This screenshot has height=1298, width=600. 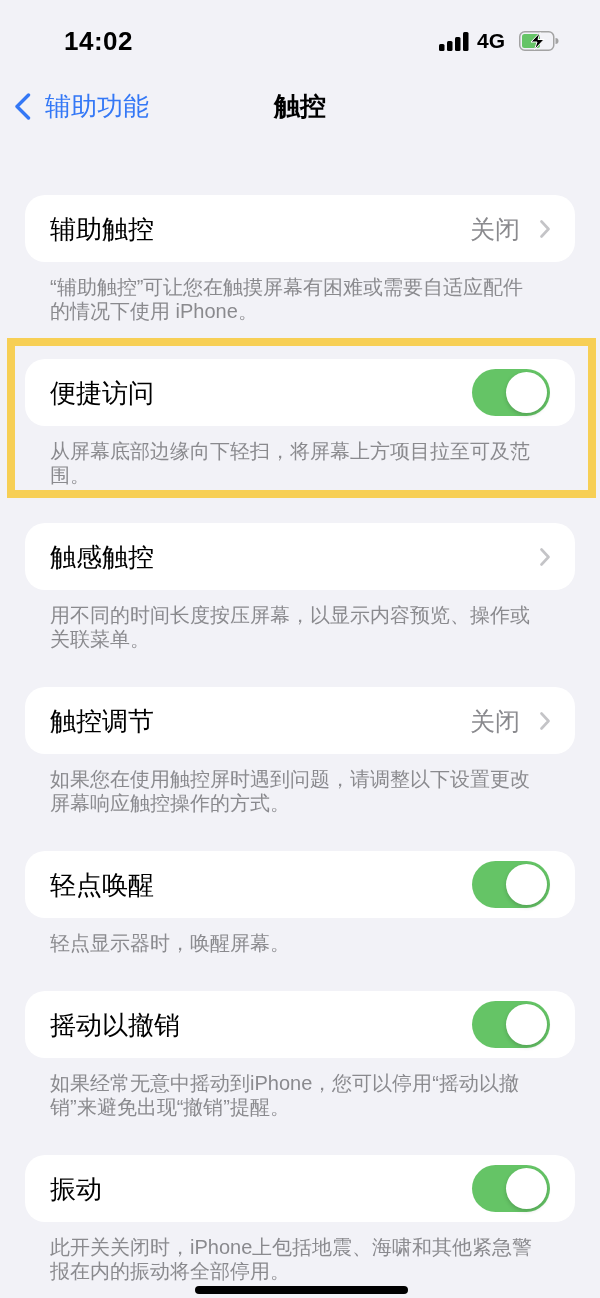 What do you see at coordinates (76, 1188) in the screenshot?
I see `row-label: 振动` at bounding box center [76, 1188].